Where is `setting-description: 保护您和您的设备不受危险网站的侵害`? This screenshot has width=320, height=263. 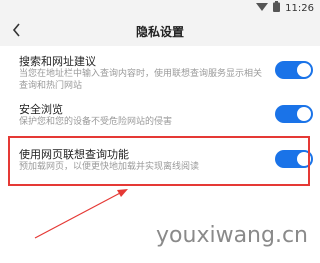 setting-description: 保护您和您的设备不受危险网站的侵害 is located at coordinates (96, 122).